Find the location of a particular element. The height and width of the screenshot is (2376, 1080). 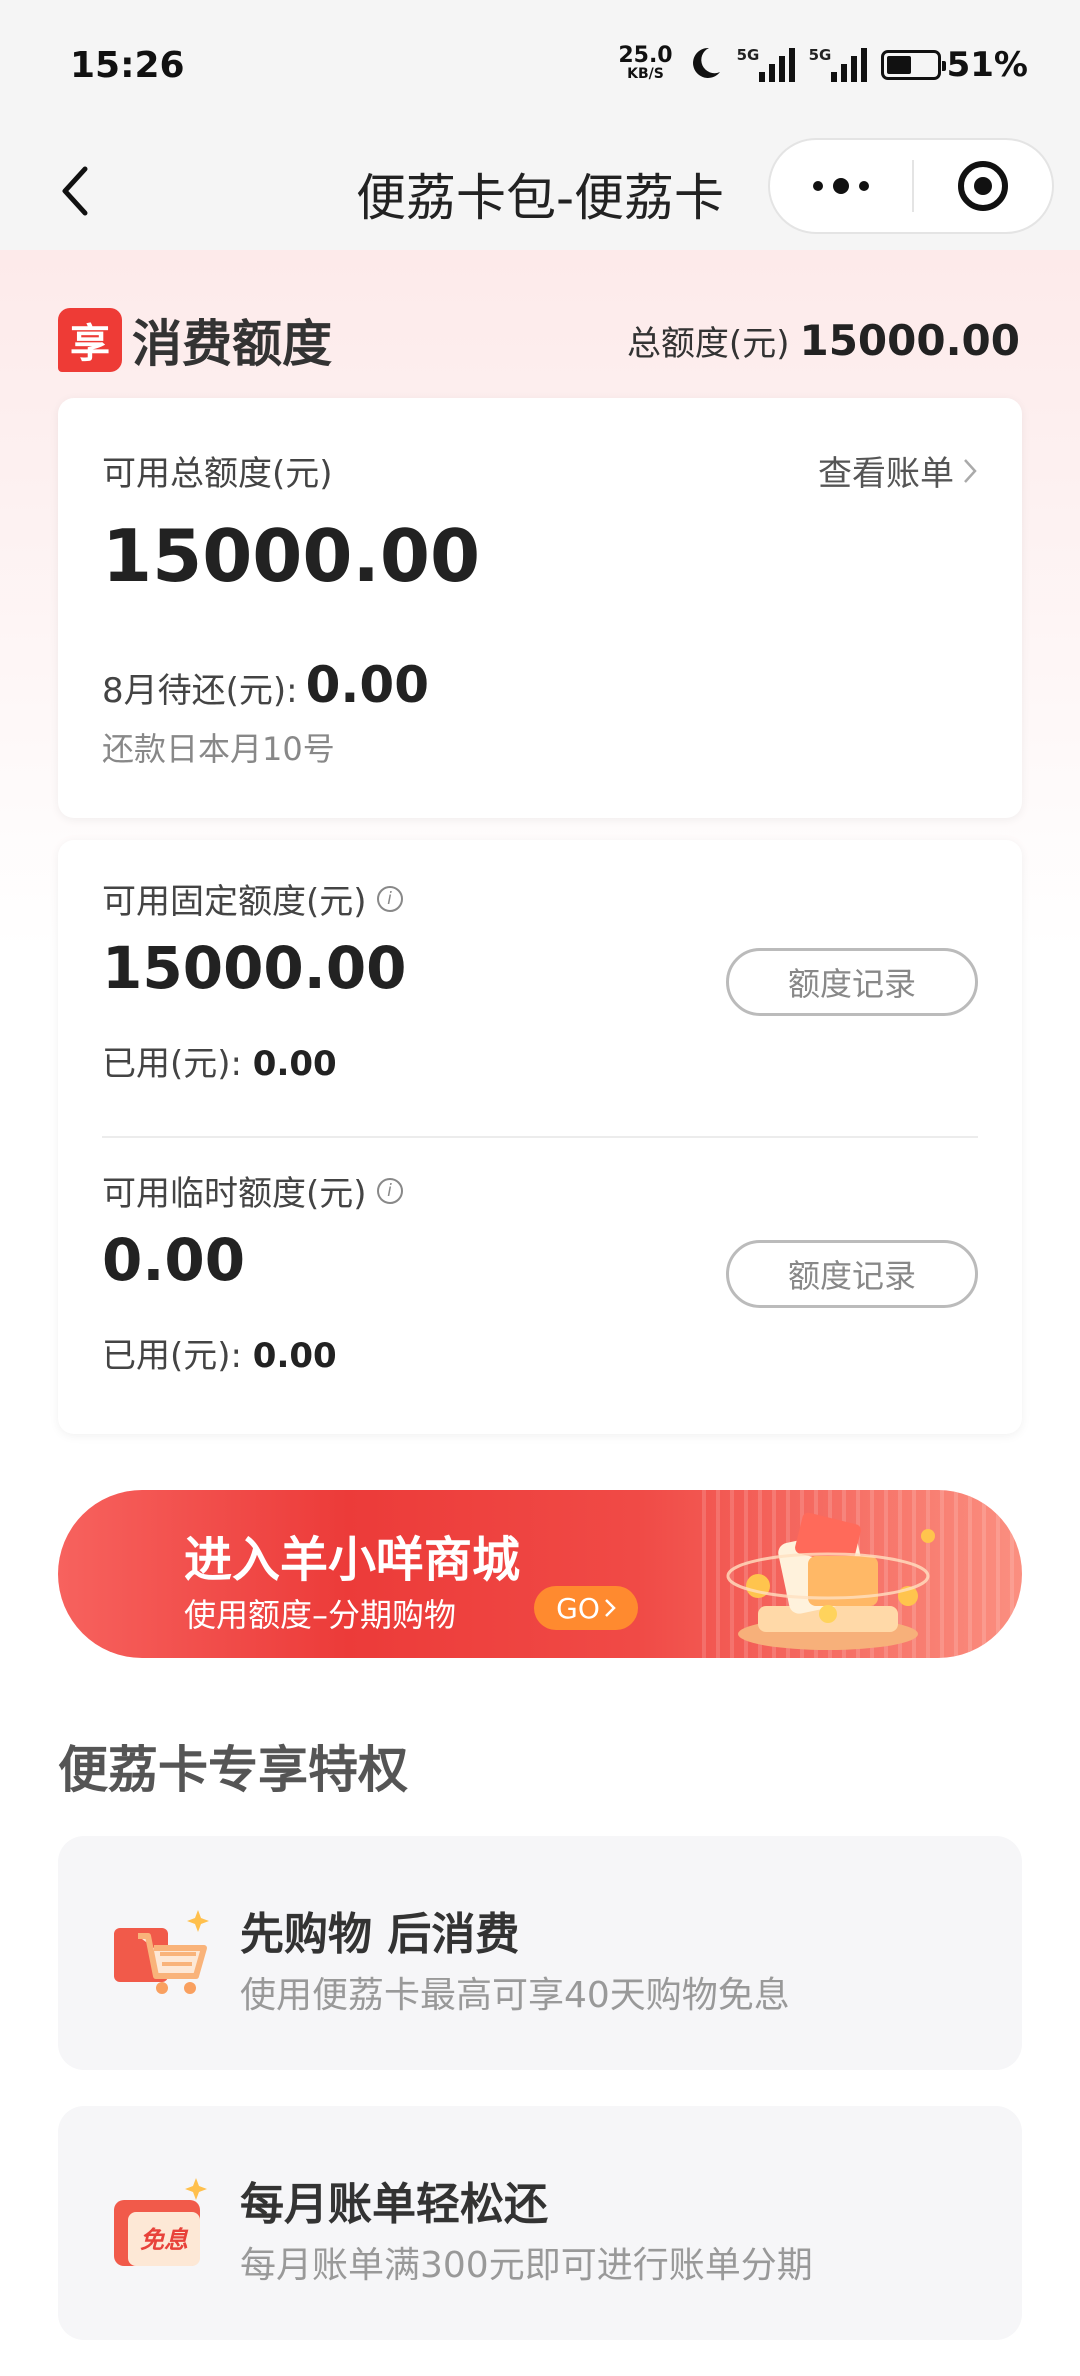

temp-used-label: 已用(元): is located at coordinates (172, 1356).